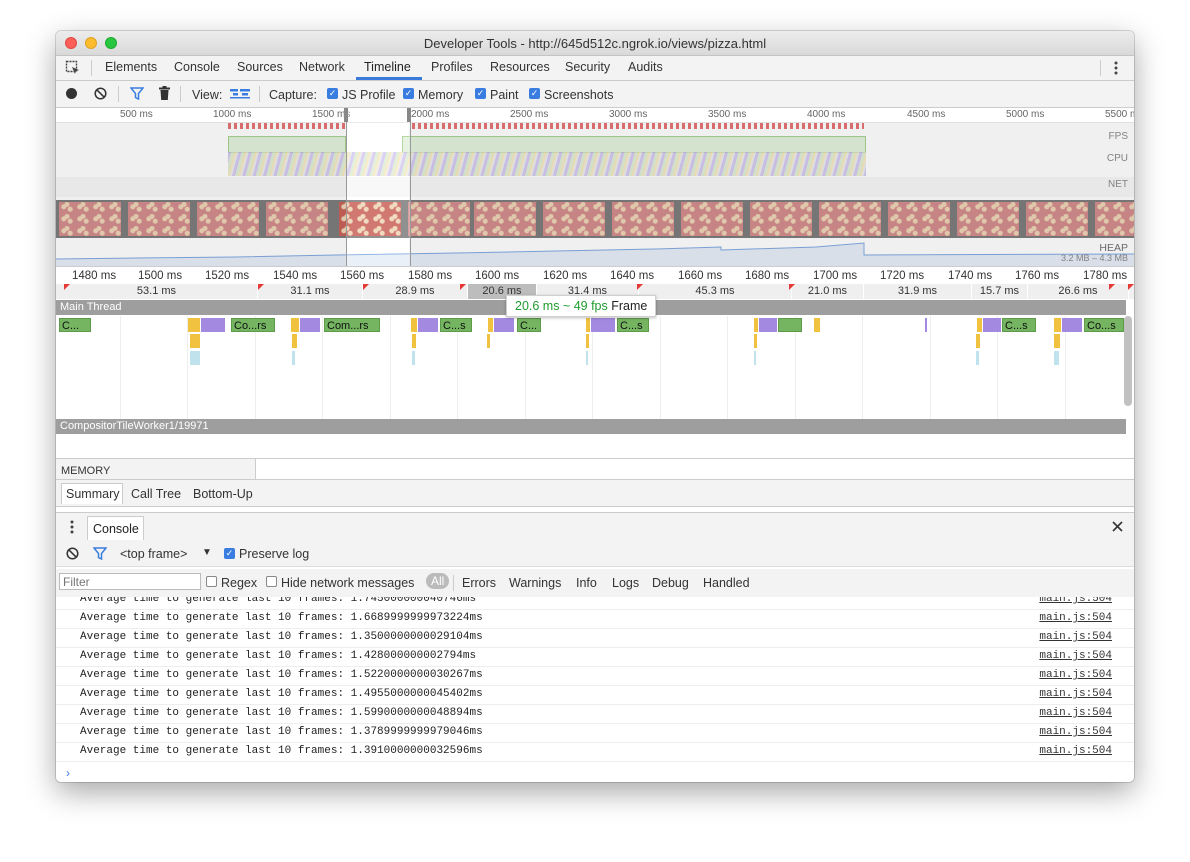 This screenshot has height=862, width=1190. I want to click on memory-section: MEMORY, so click(595, 468).